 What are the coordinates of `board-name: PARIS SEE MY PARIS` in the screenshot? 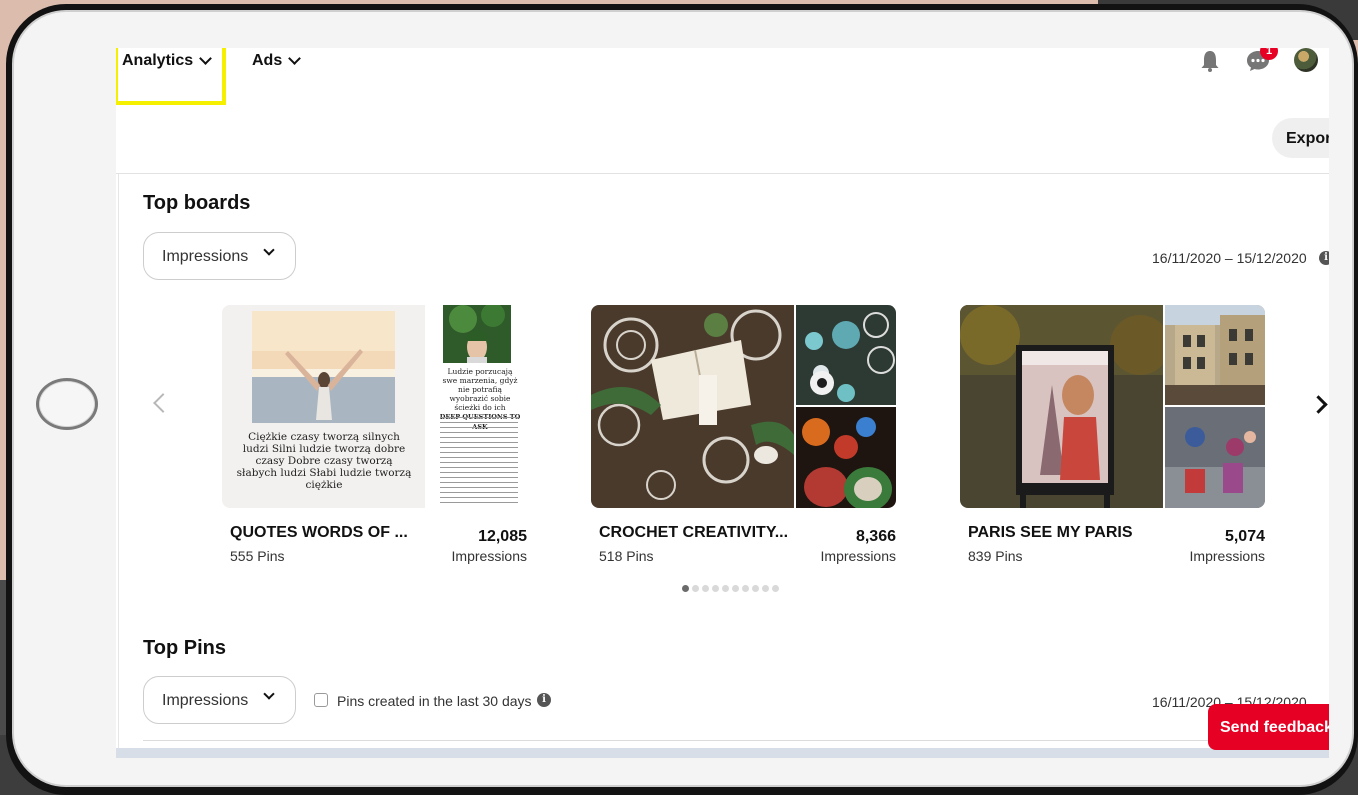 It's located at (1050, 532).